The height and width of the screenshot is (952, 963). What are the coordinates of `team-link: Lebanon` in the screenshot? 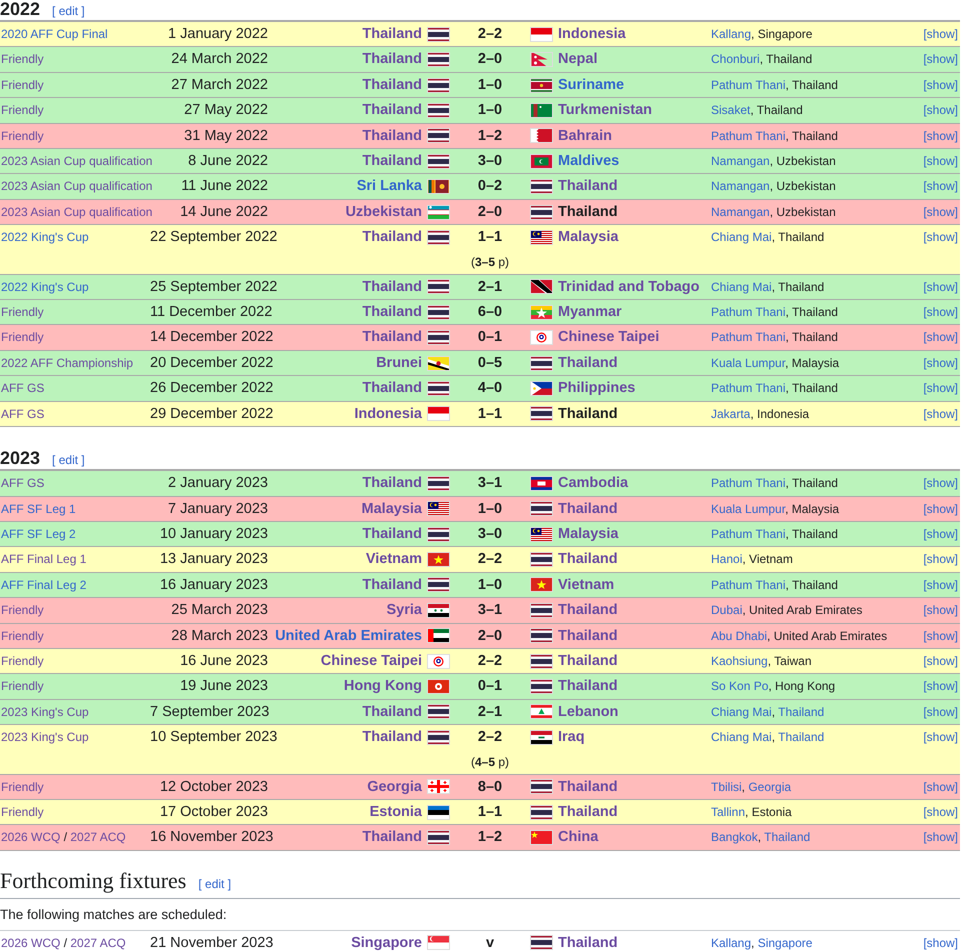 It's located at (588, 712).